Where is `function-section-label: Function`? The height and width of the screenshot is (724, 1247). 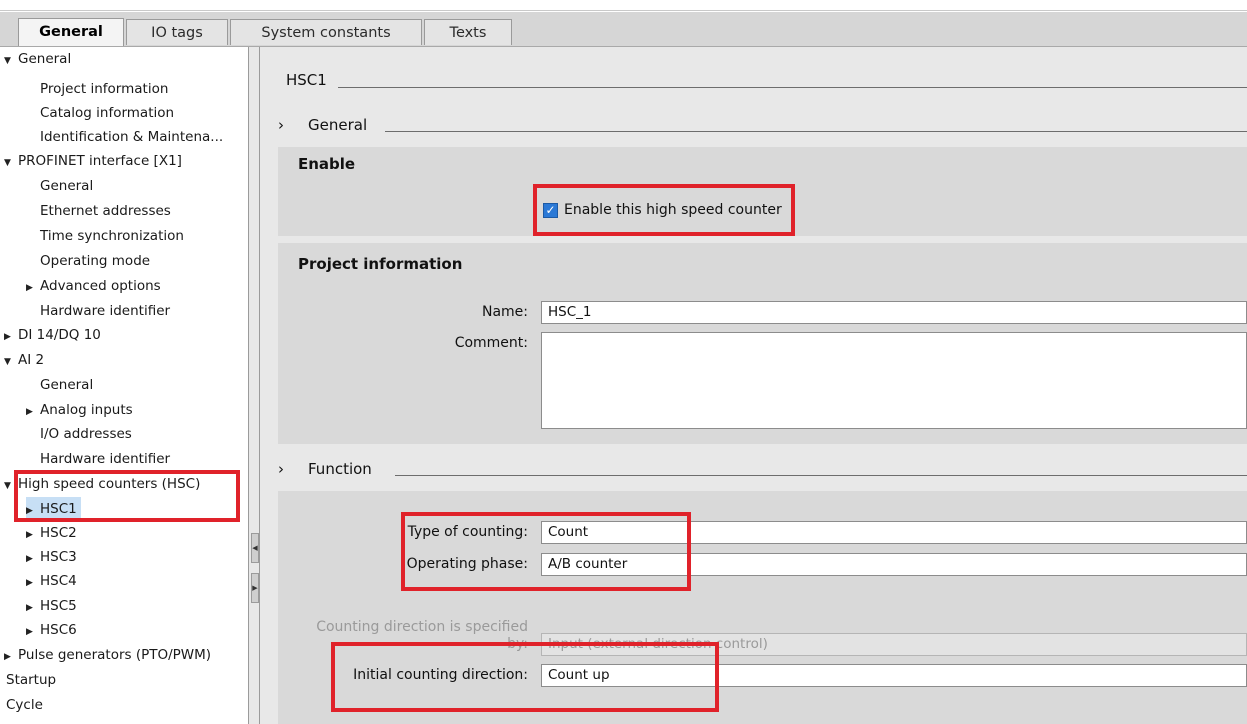 function-section-label: Function is located at coordinates (340, 469).